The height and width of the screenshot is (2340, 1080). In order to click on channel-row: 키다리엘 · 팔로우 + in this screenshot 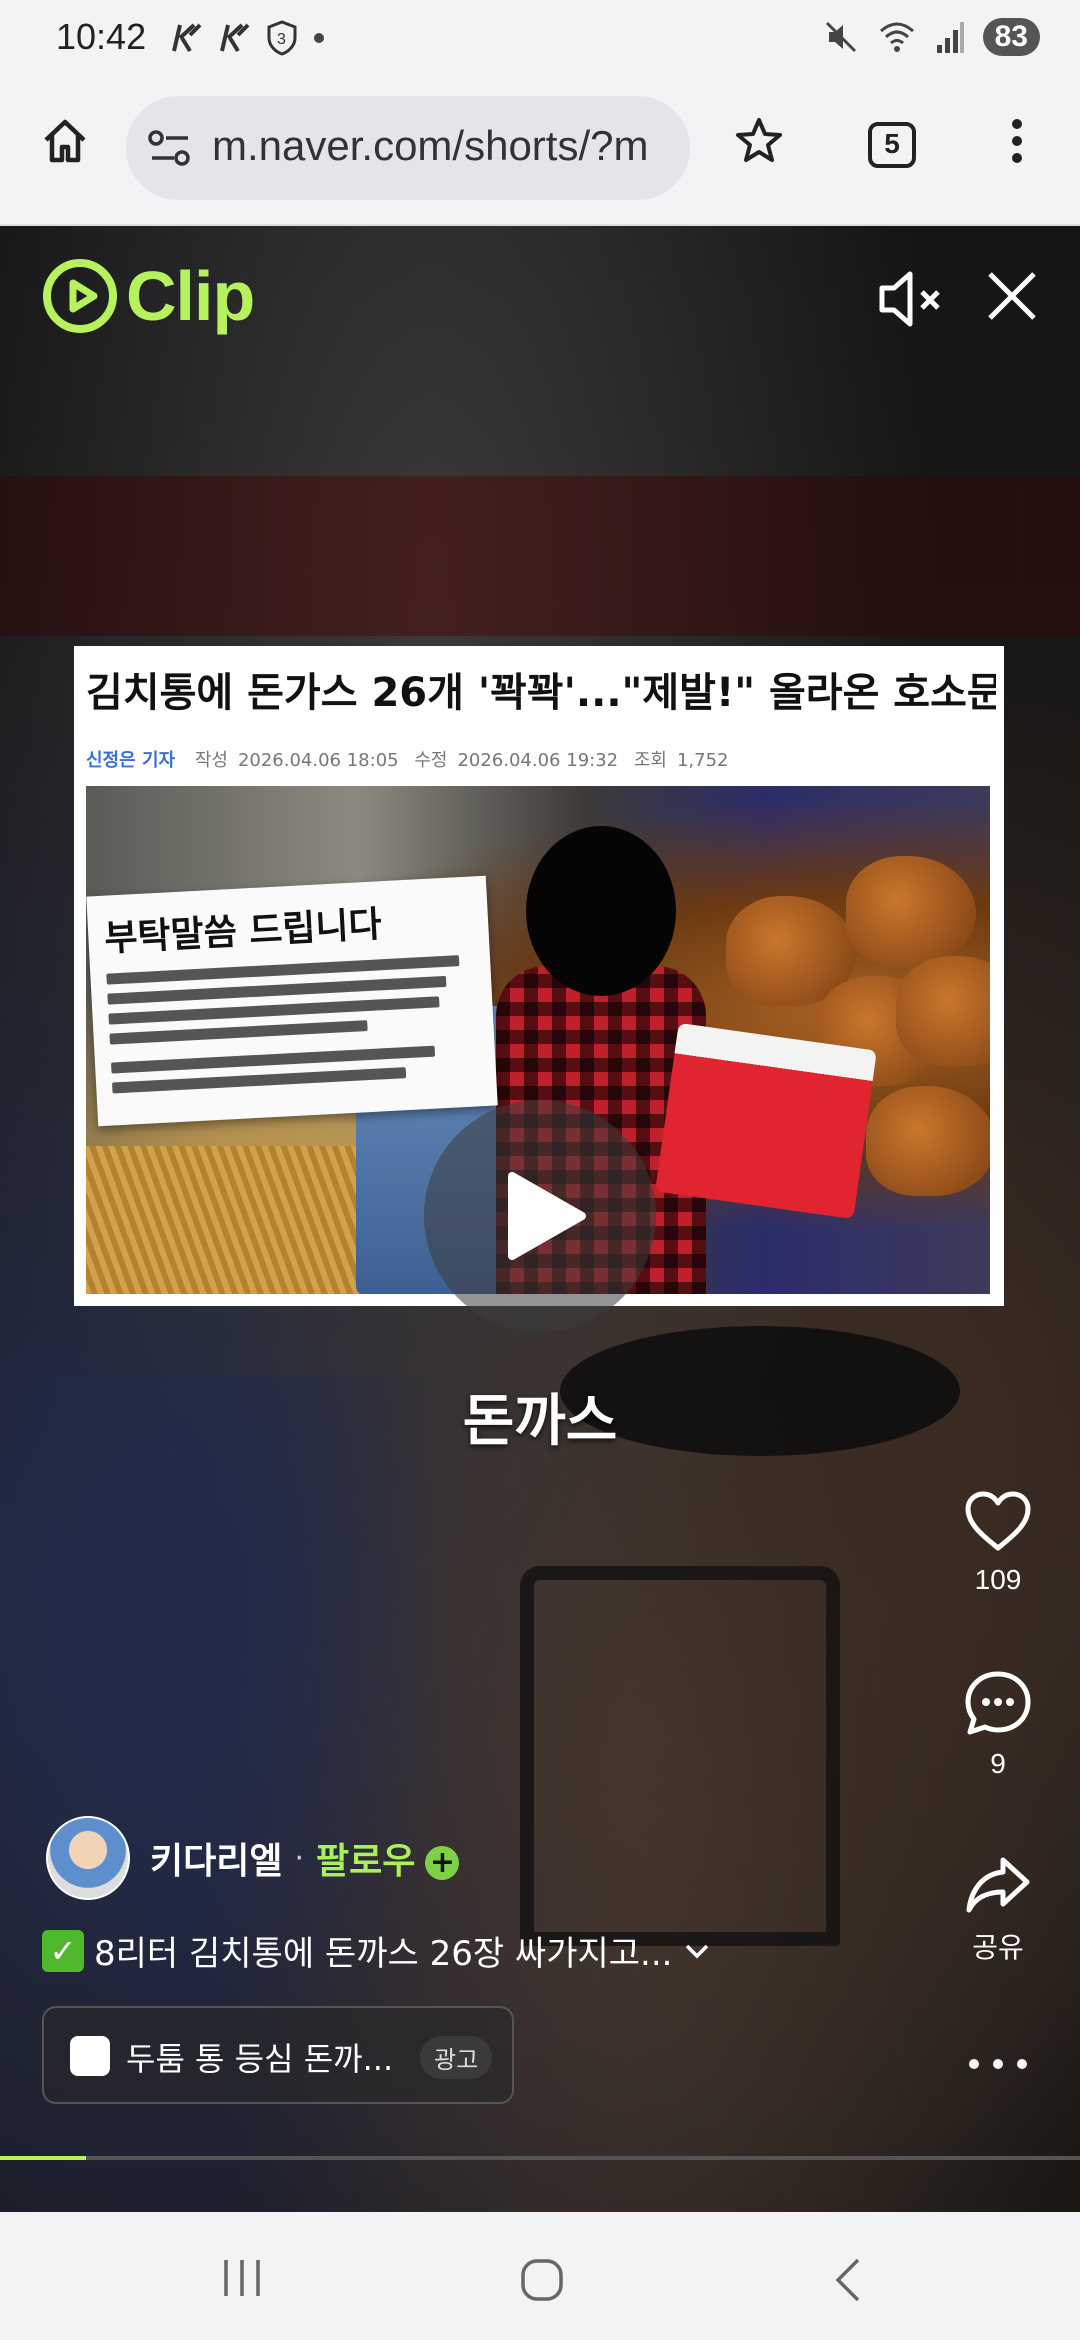, I will do `click(253, 1858)`.